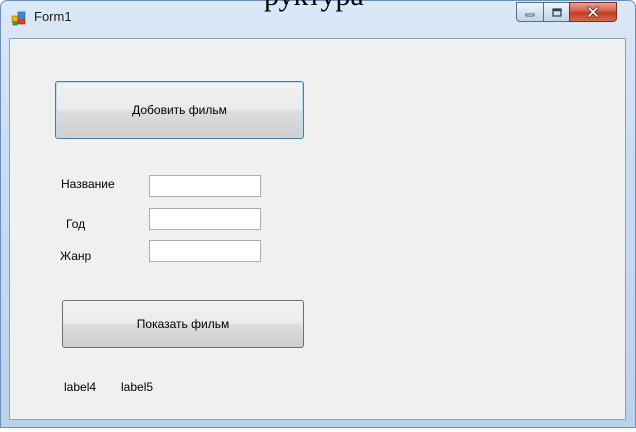 Image resolution: width=636 pixels, height=432 pixels. What do you see at coordinates (179, 110) in the screenshot?
I see `add-film-button: Добовить фильм` at bounding box center [179, 110].